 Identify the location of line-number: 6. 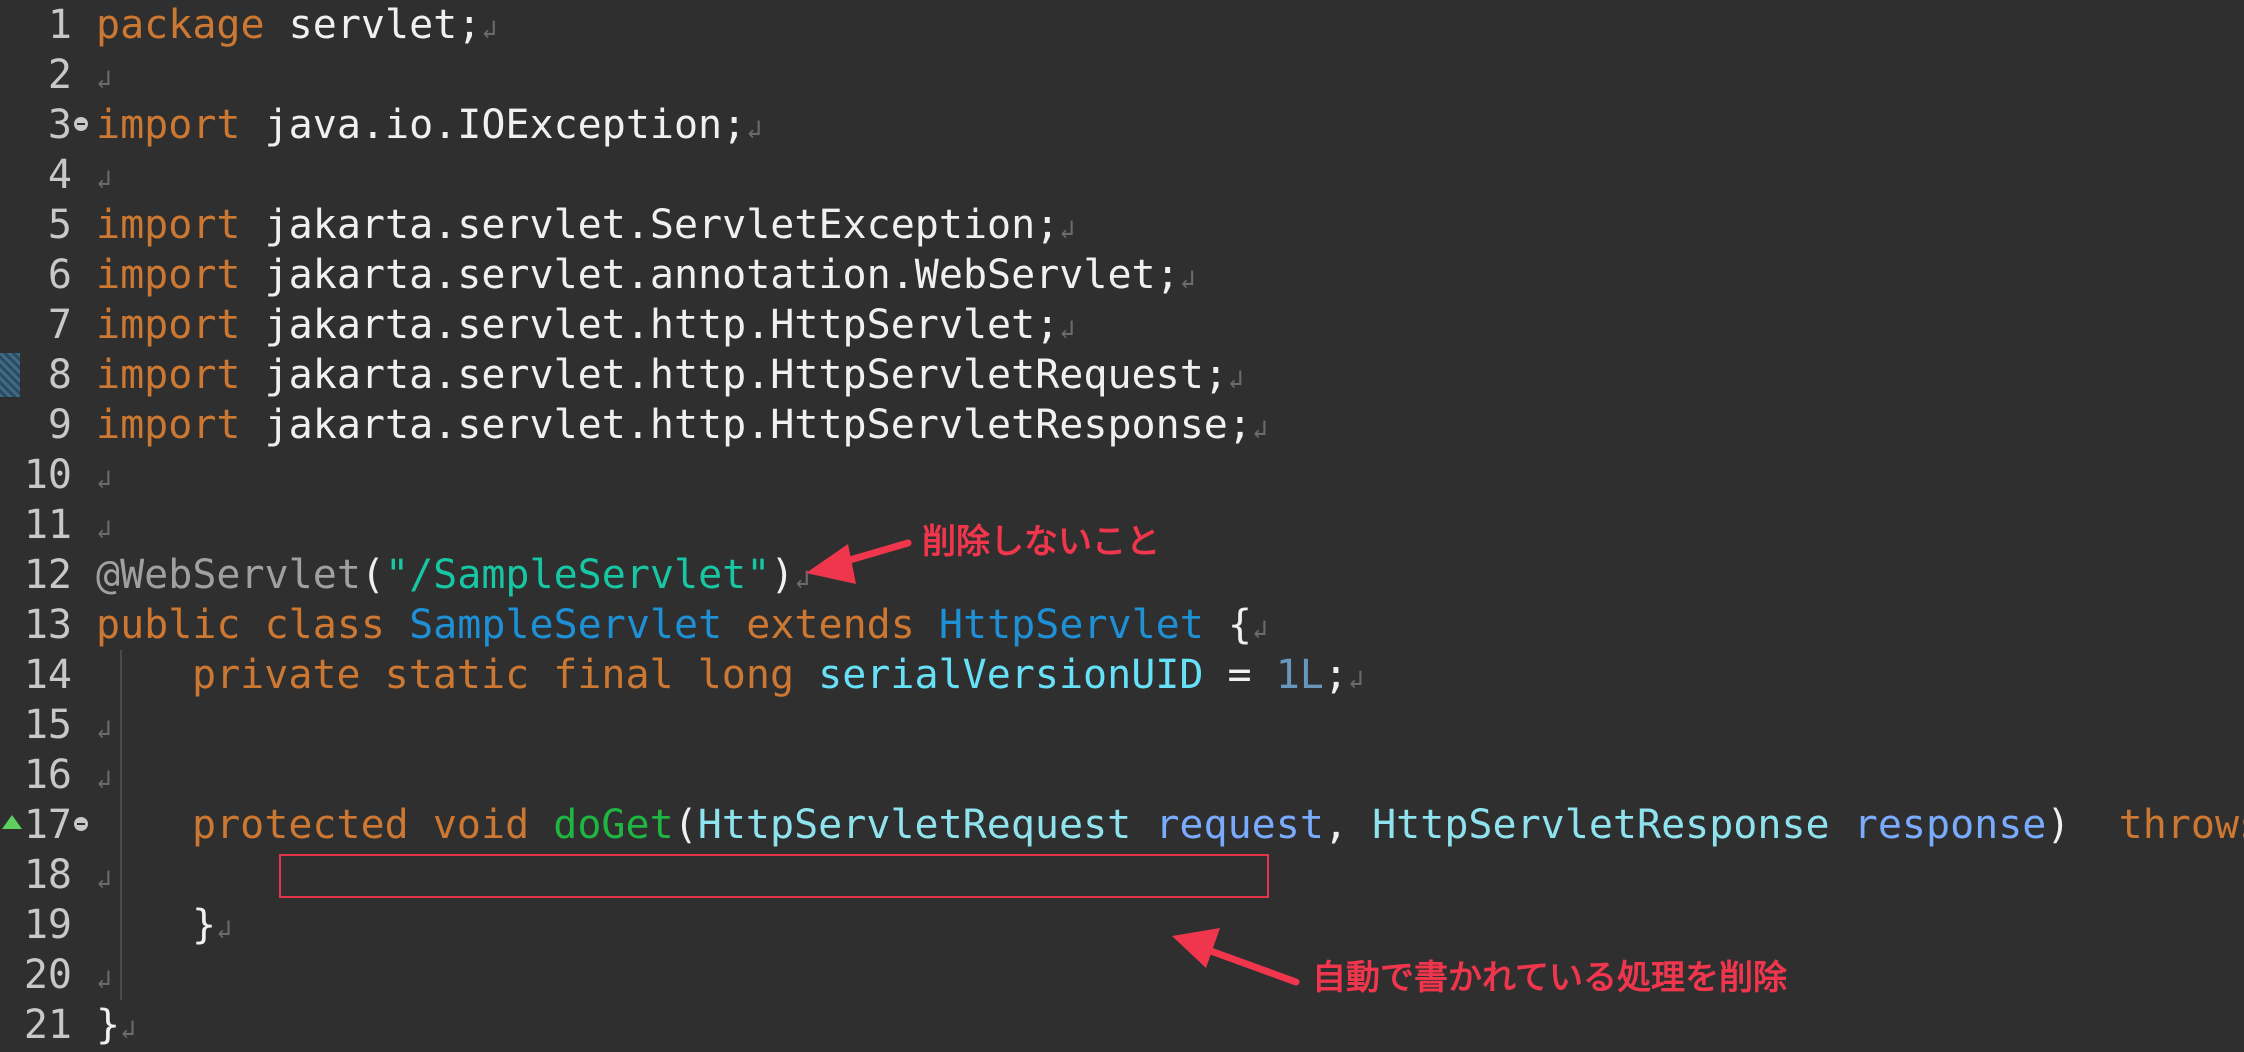
(59, 275).